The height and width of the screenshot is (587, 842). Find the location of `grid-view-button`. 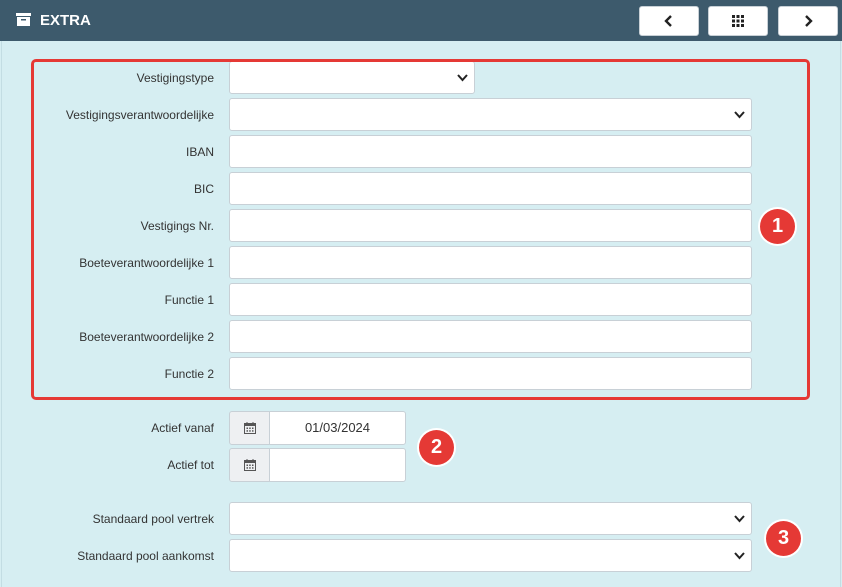

grid-view-button is located at coordinates (738, 21).